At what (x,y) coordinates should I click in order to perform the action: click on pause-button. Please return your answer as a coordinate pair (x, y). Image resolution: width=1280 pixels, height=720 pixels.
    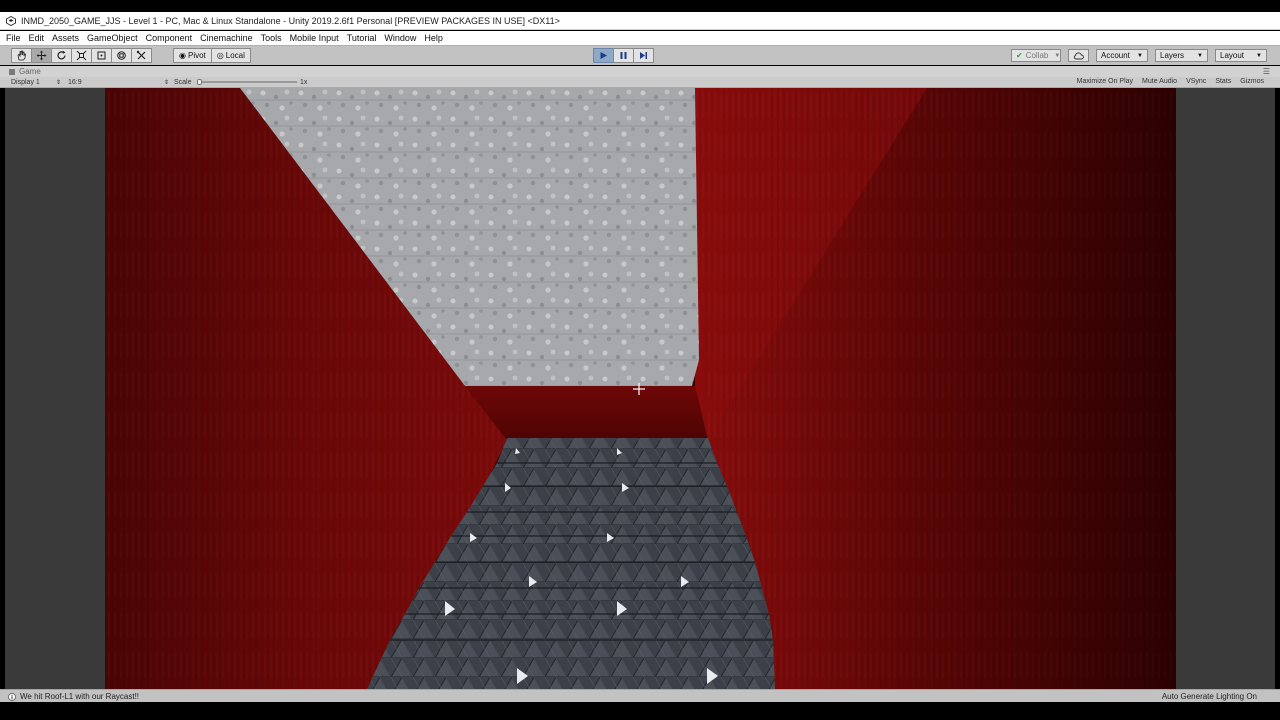
    Looking at the image, I should click on (623, 55).